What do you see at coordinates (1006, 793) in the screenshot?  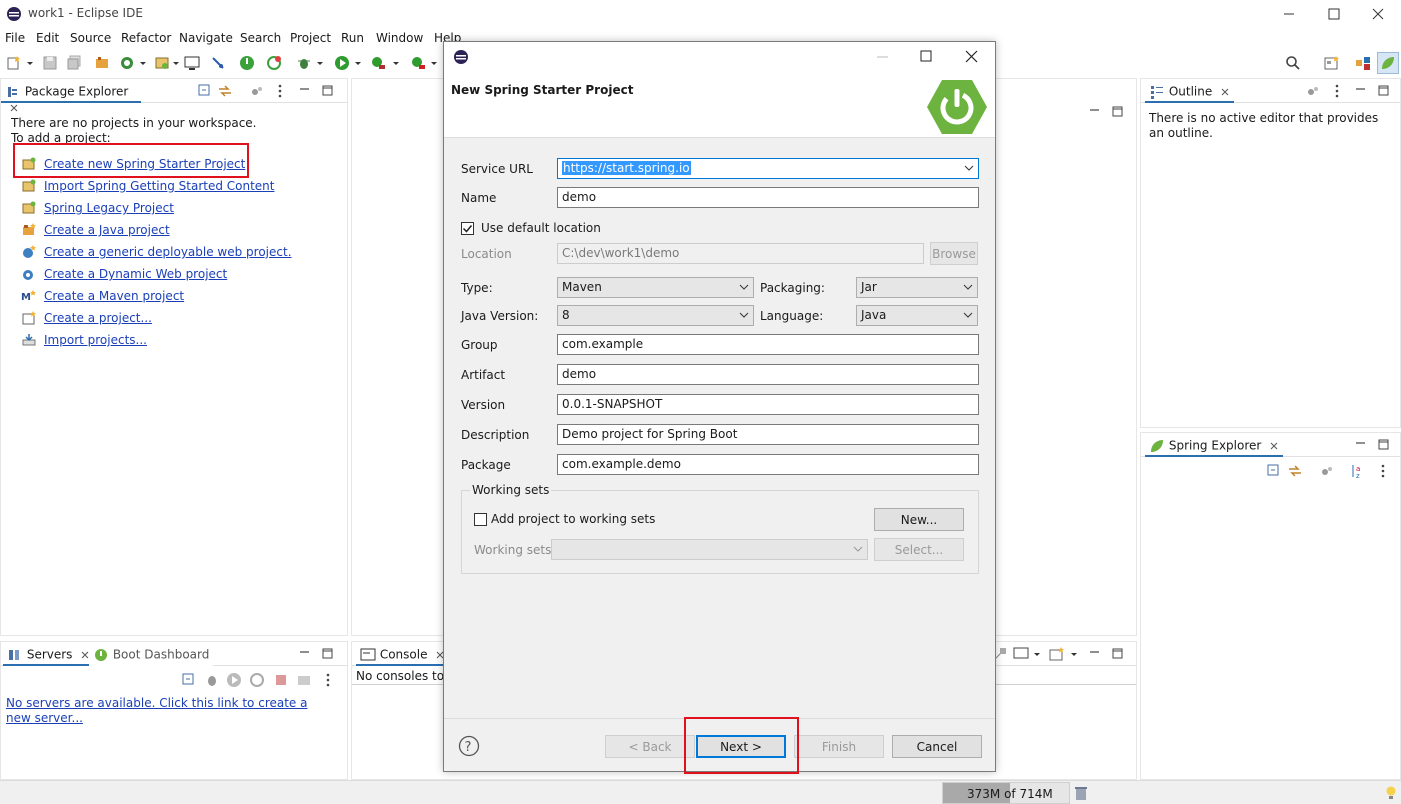 I see `heap-status: 373M of 714M` at bounding box center [1006, 793].